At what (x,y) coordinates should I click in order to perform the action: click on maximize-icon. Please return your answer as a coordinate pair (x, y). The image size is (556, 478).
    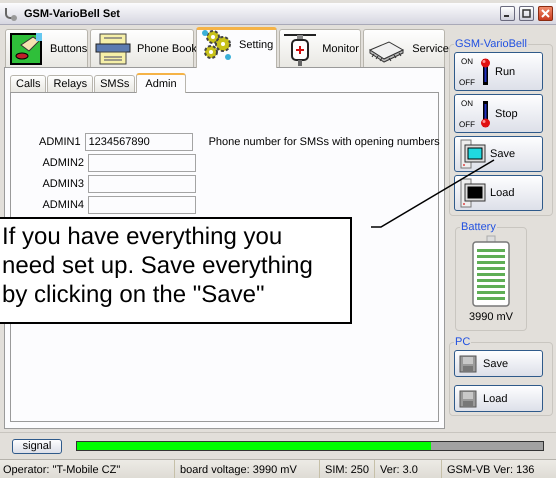
    Looking at the image, I should click on (526, 13).